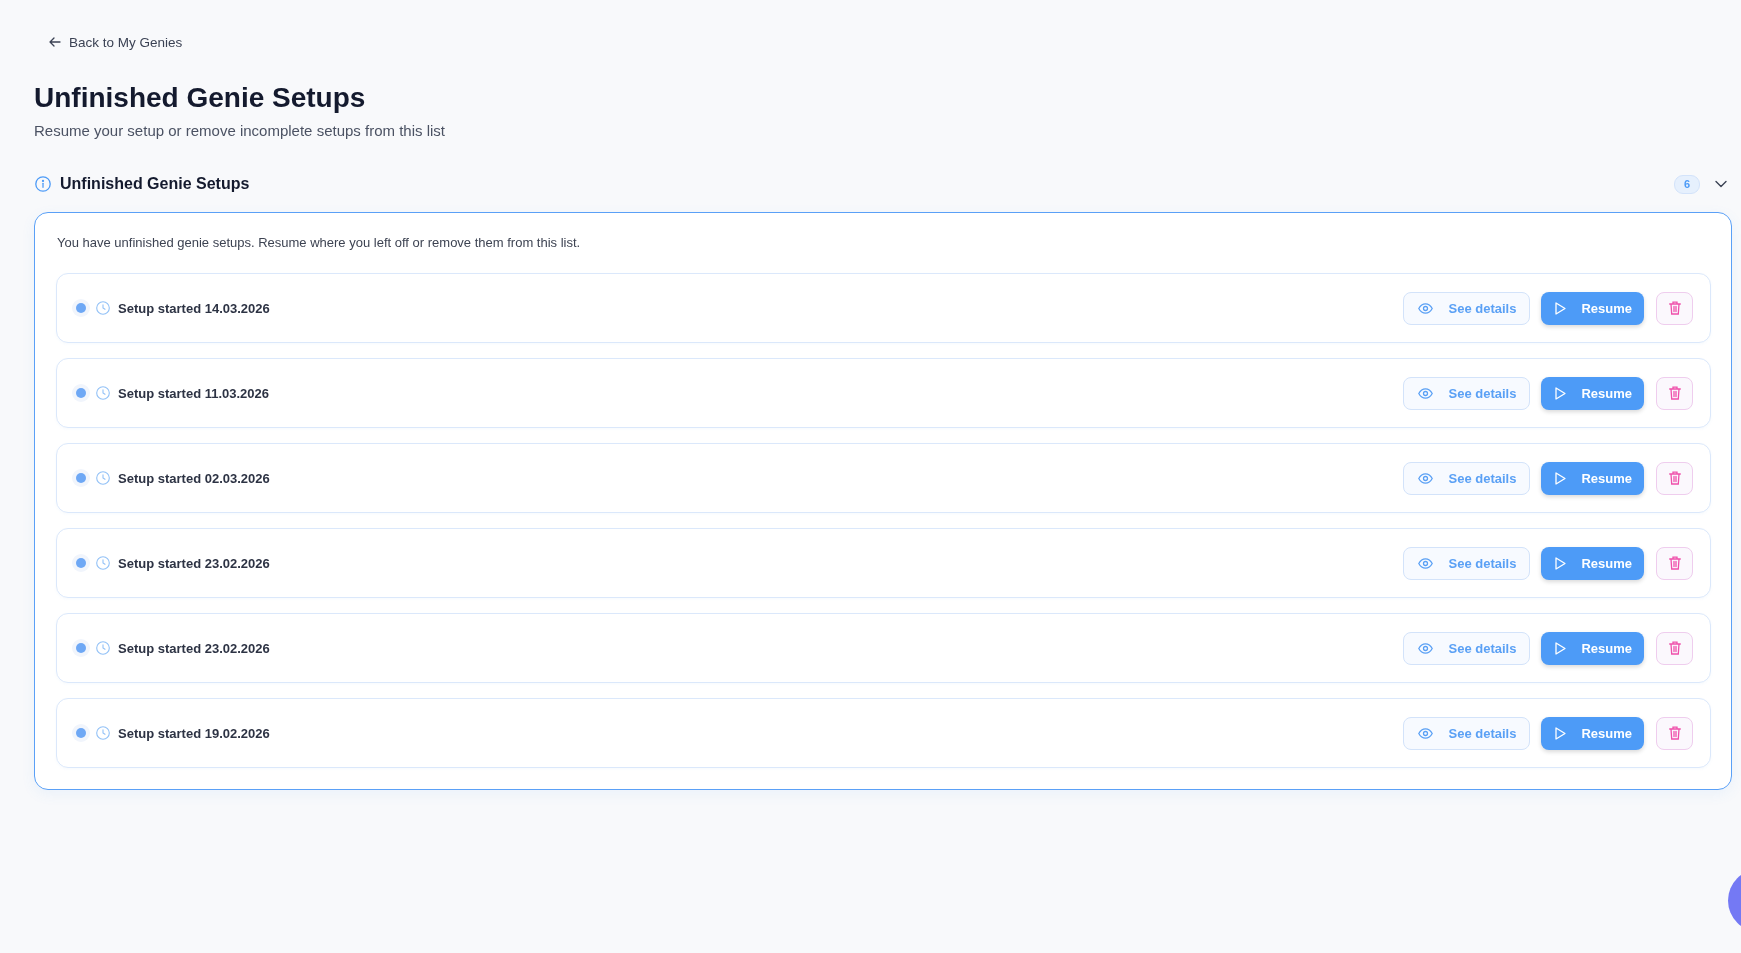 The width and height of the screenshot is (1741, 953). What do you see at coordinates (194, 308) in the screenshot?
I see `setup-label: Setup started 14.03.2026` at bounding box center [194, 308].